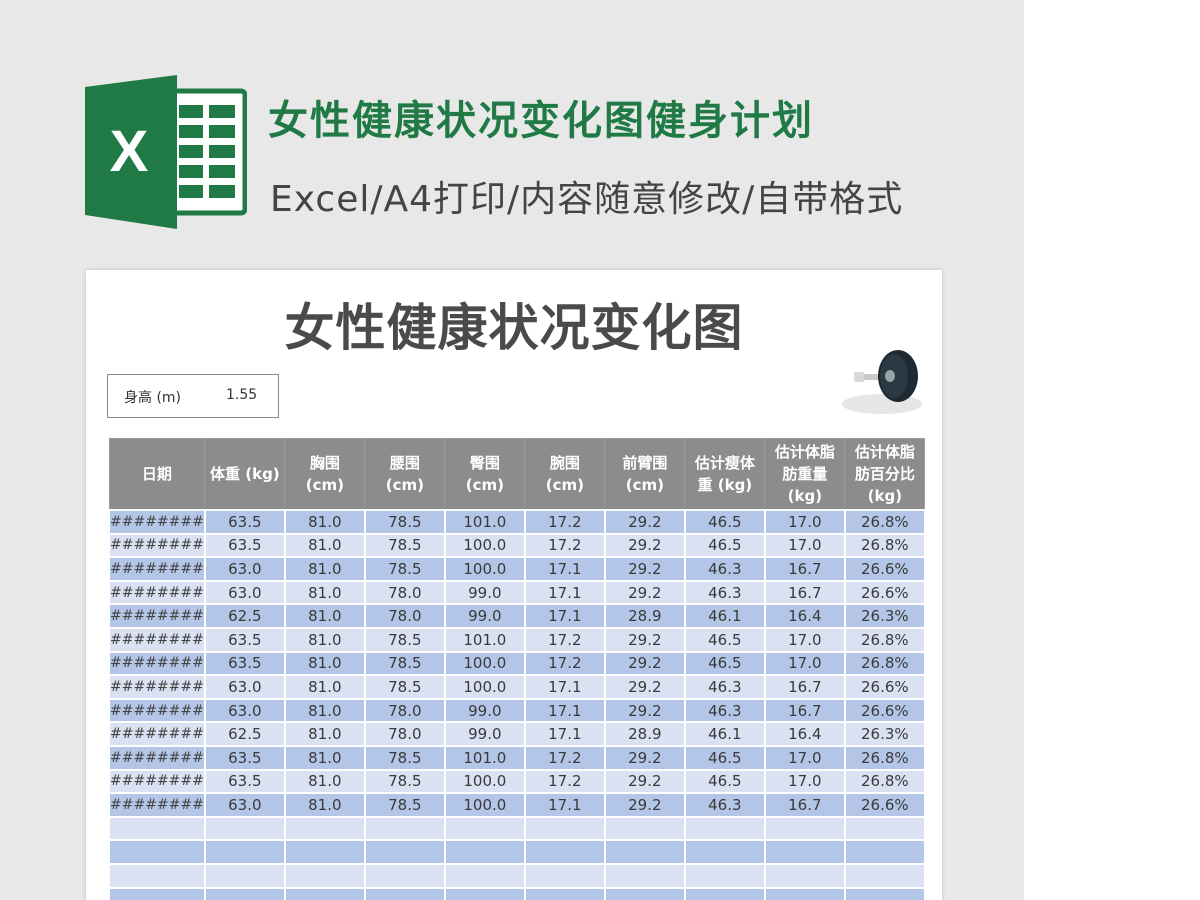 The image size is (1200, 900). Describe the element at coordinates (884, 616) in the screenshot. I see `table-cell: 26.3%` at that location.